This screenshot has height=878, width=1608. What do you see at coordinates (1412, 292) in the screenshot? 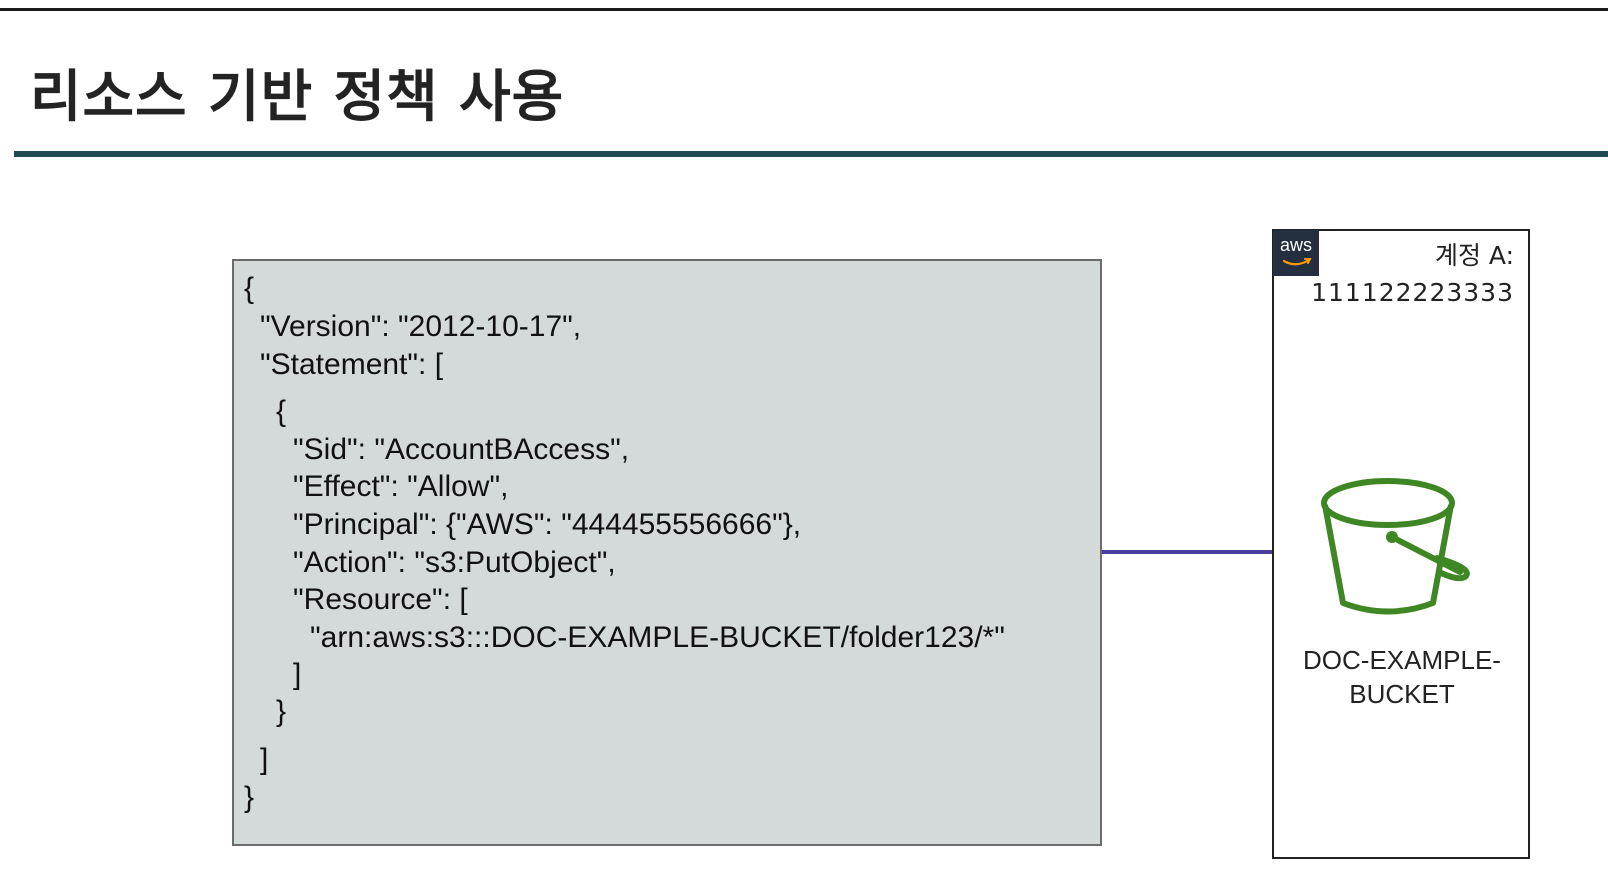
I see `account-id: 111122223333` at bounding box center [1412, 292].